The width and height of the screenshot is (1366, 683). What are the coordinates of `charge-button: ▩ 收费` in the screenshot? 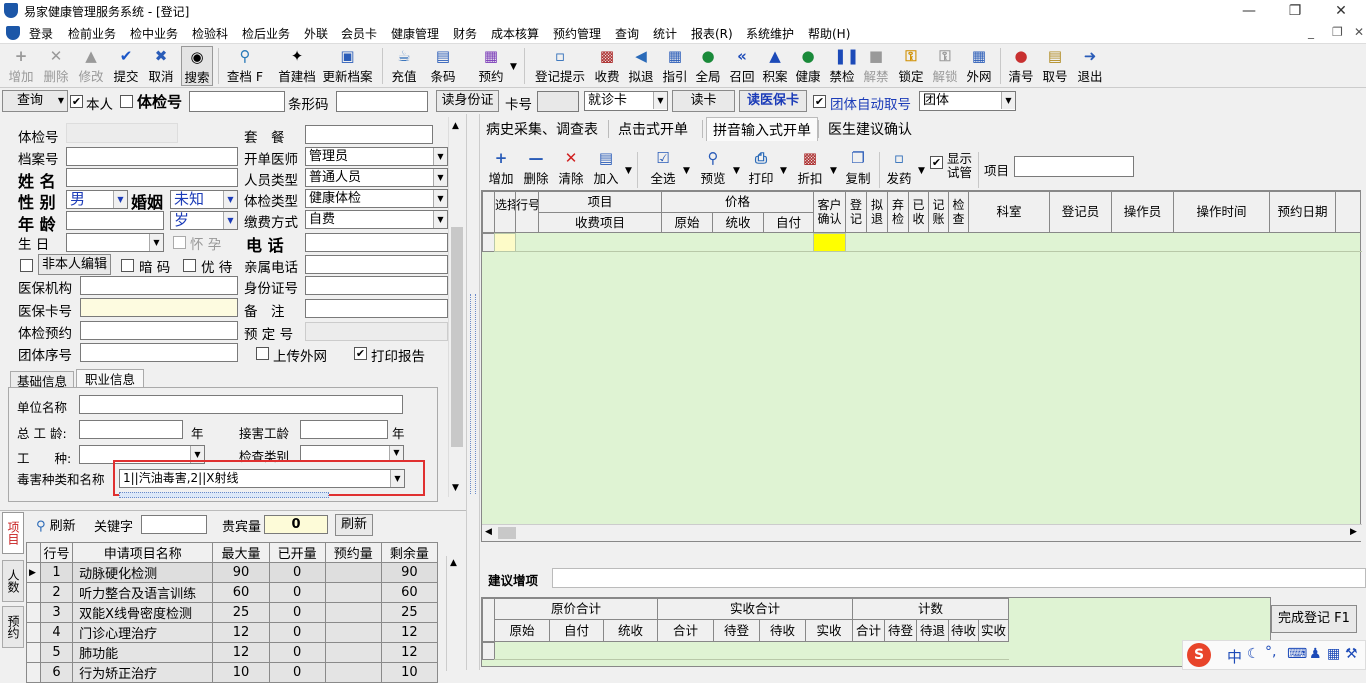 It's located at (607, 66).